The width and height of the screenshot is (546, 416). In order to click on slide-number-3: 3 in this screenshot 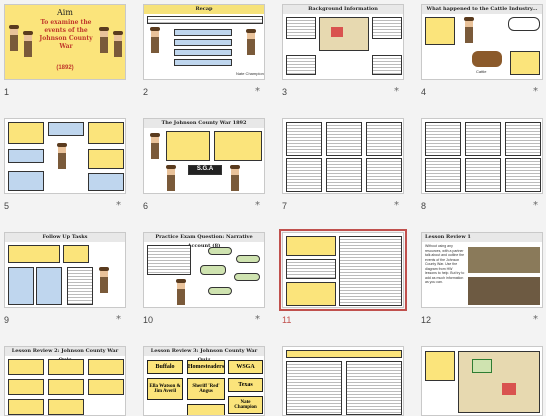, I will do `click(285, 92)`.